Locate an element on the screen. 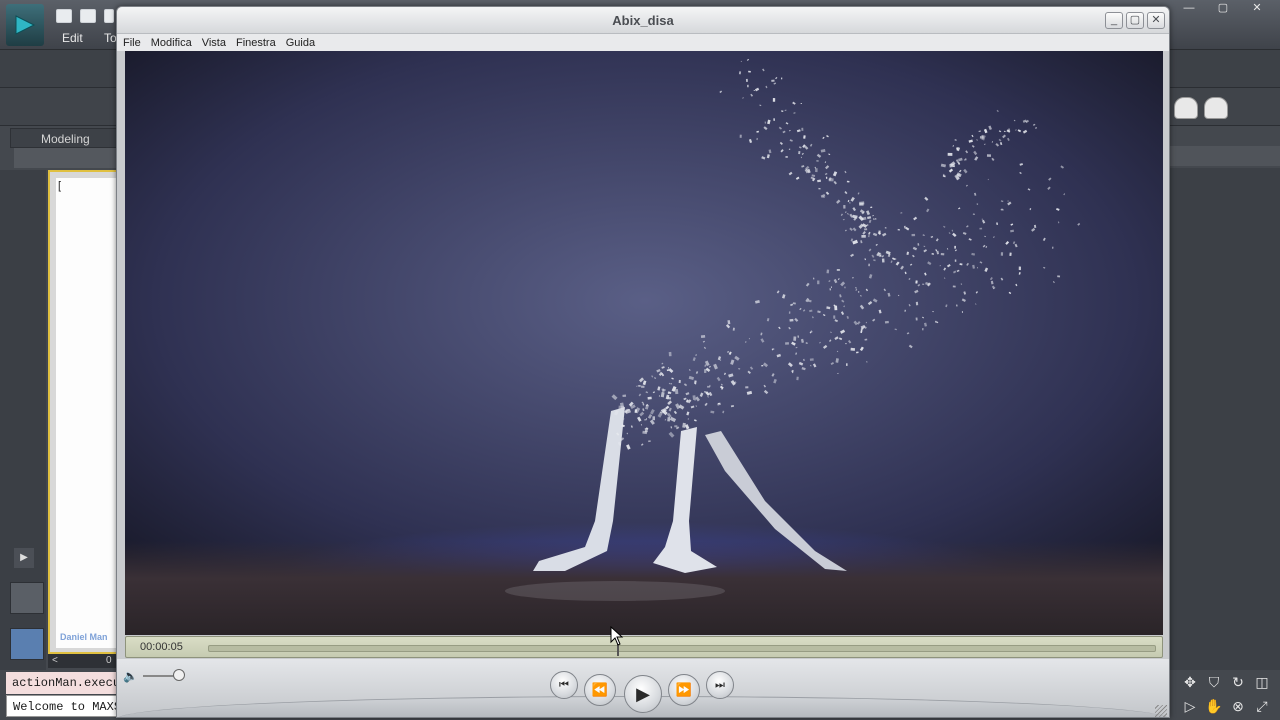  max-minimize-button: — is located at coordinates (1189, 8).